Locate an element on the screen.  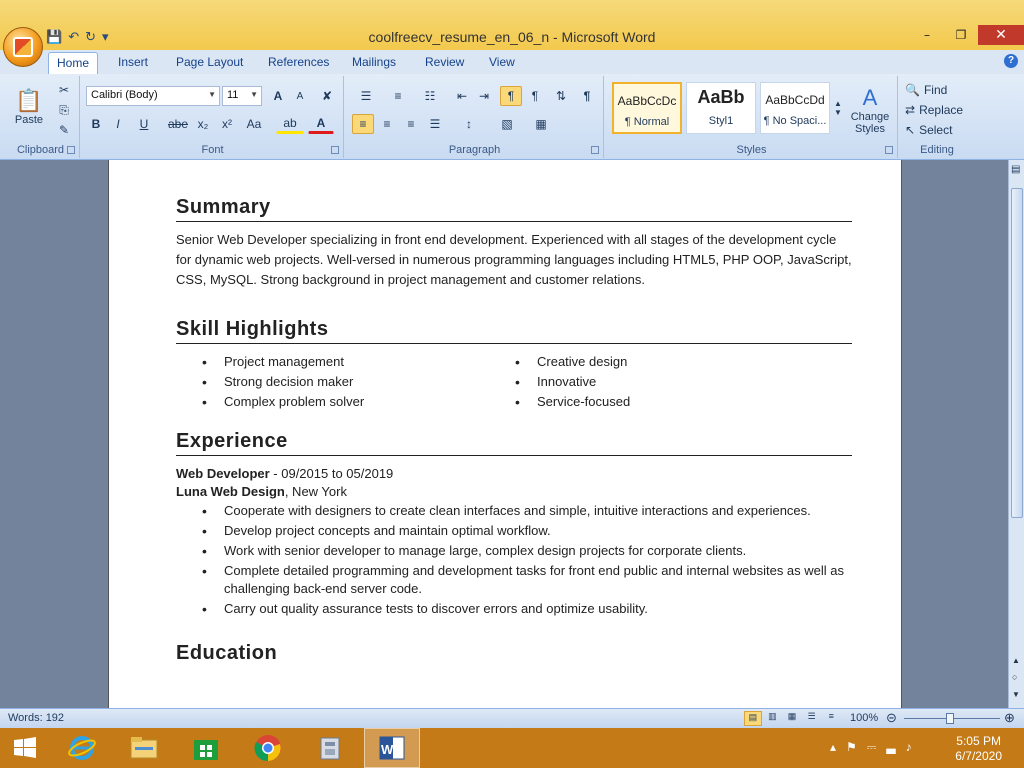
tab-review: Review is located at coordinates (444, 63).